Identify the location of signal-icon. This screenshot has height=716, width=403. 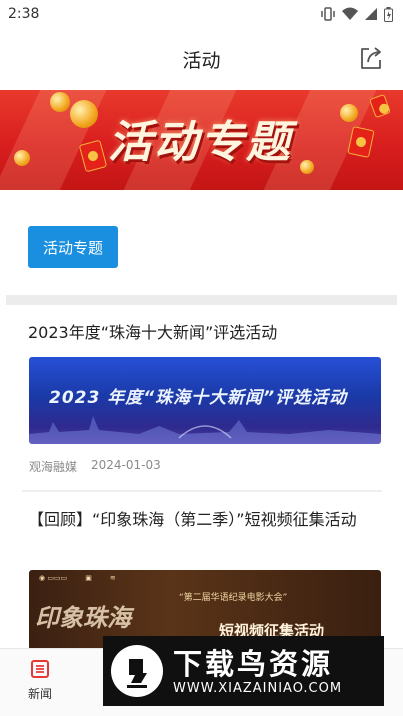
(371, 14).